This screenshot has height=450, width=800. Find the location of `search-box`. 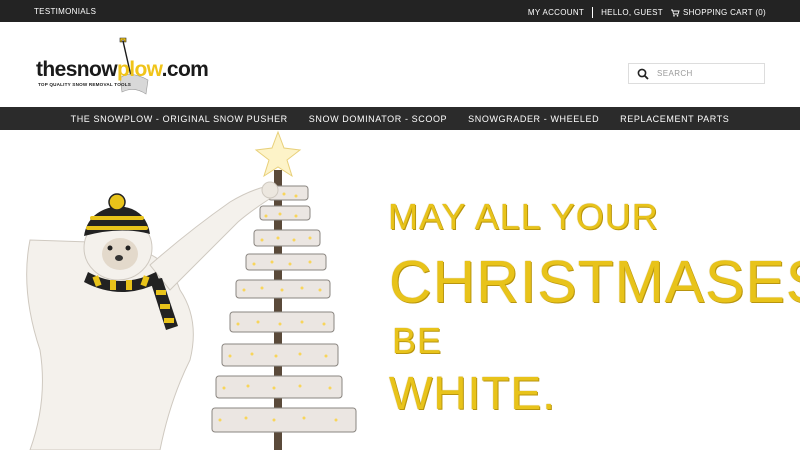

search-box is located at coordinates (696, 73).